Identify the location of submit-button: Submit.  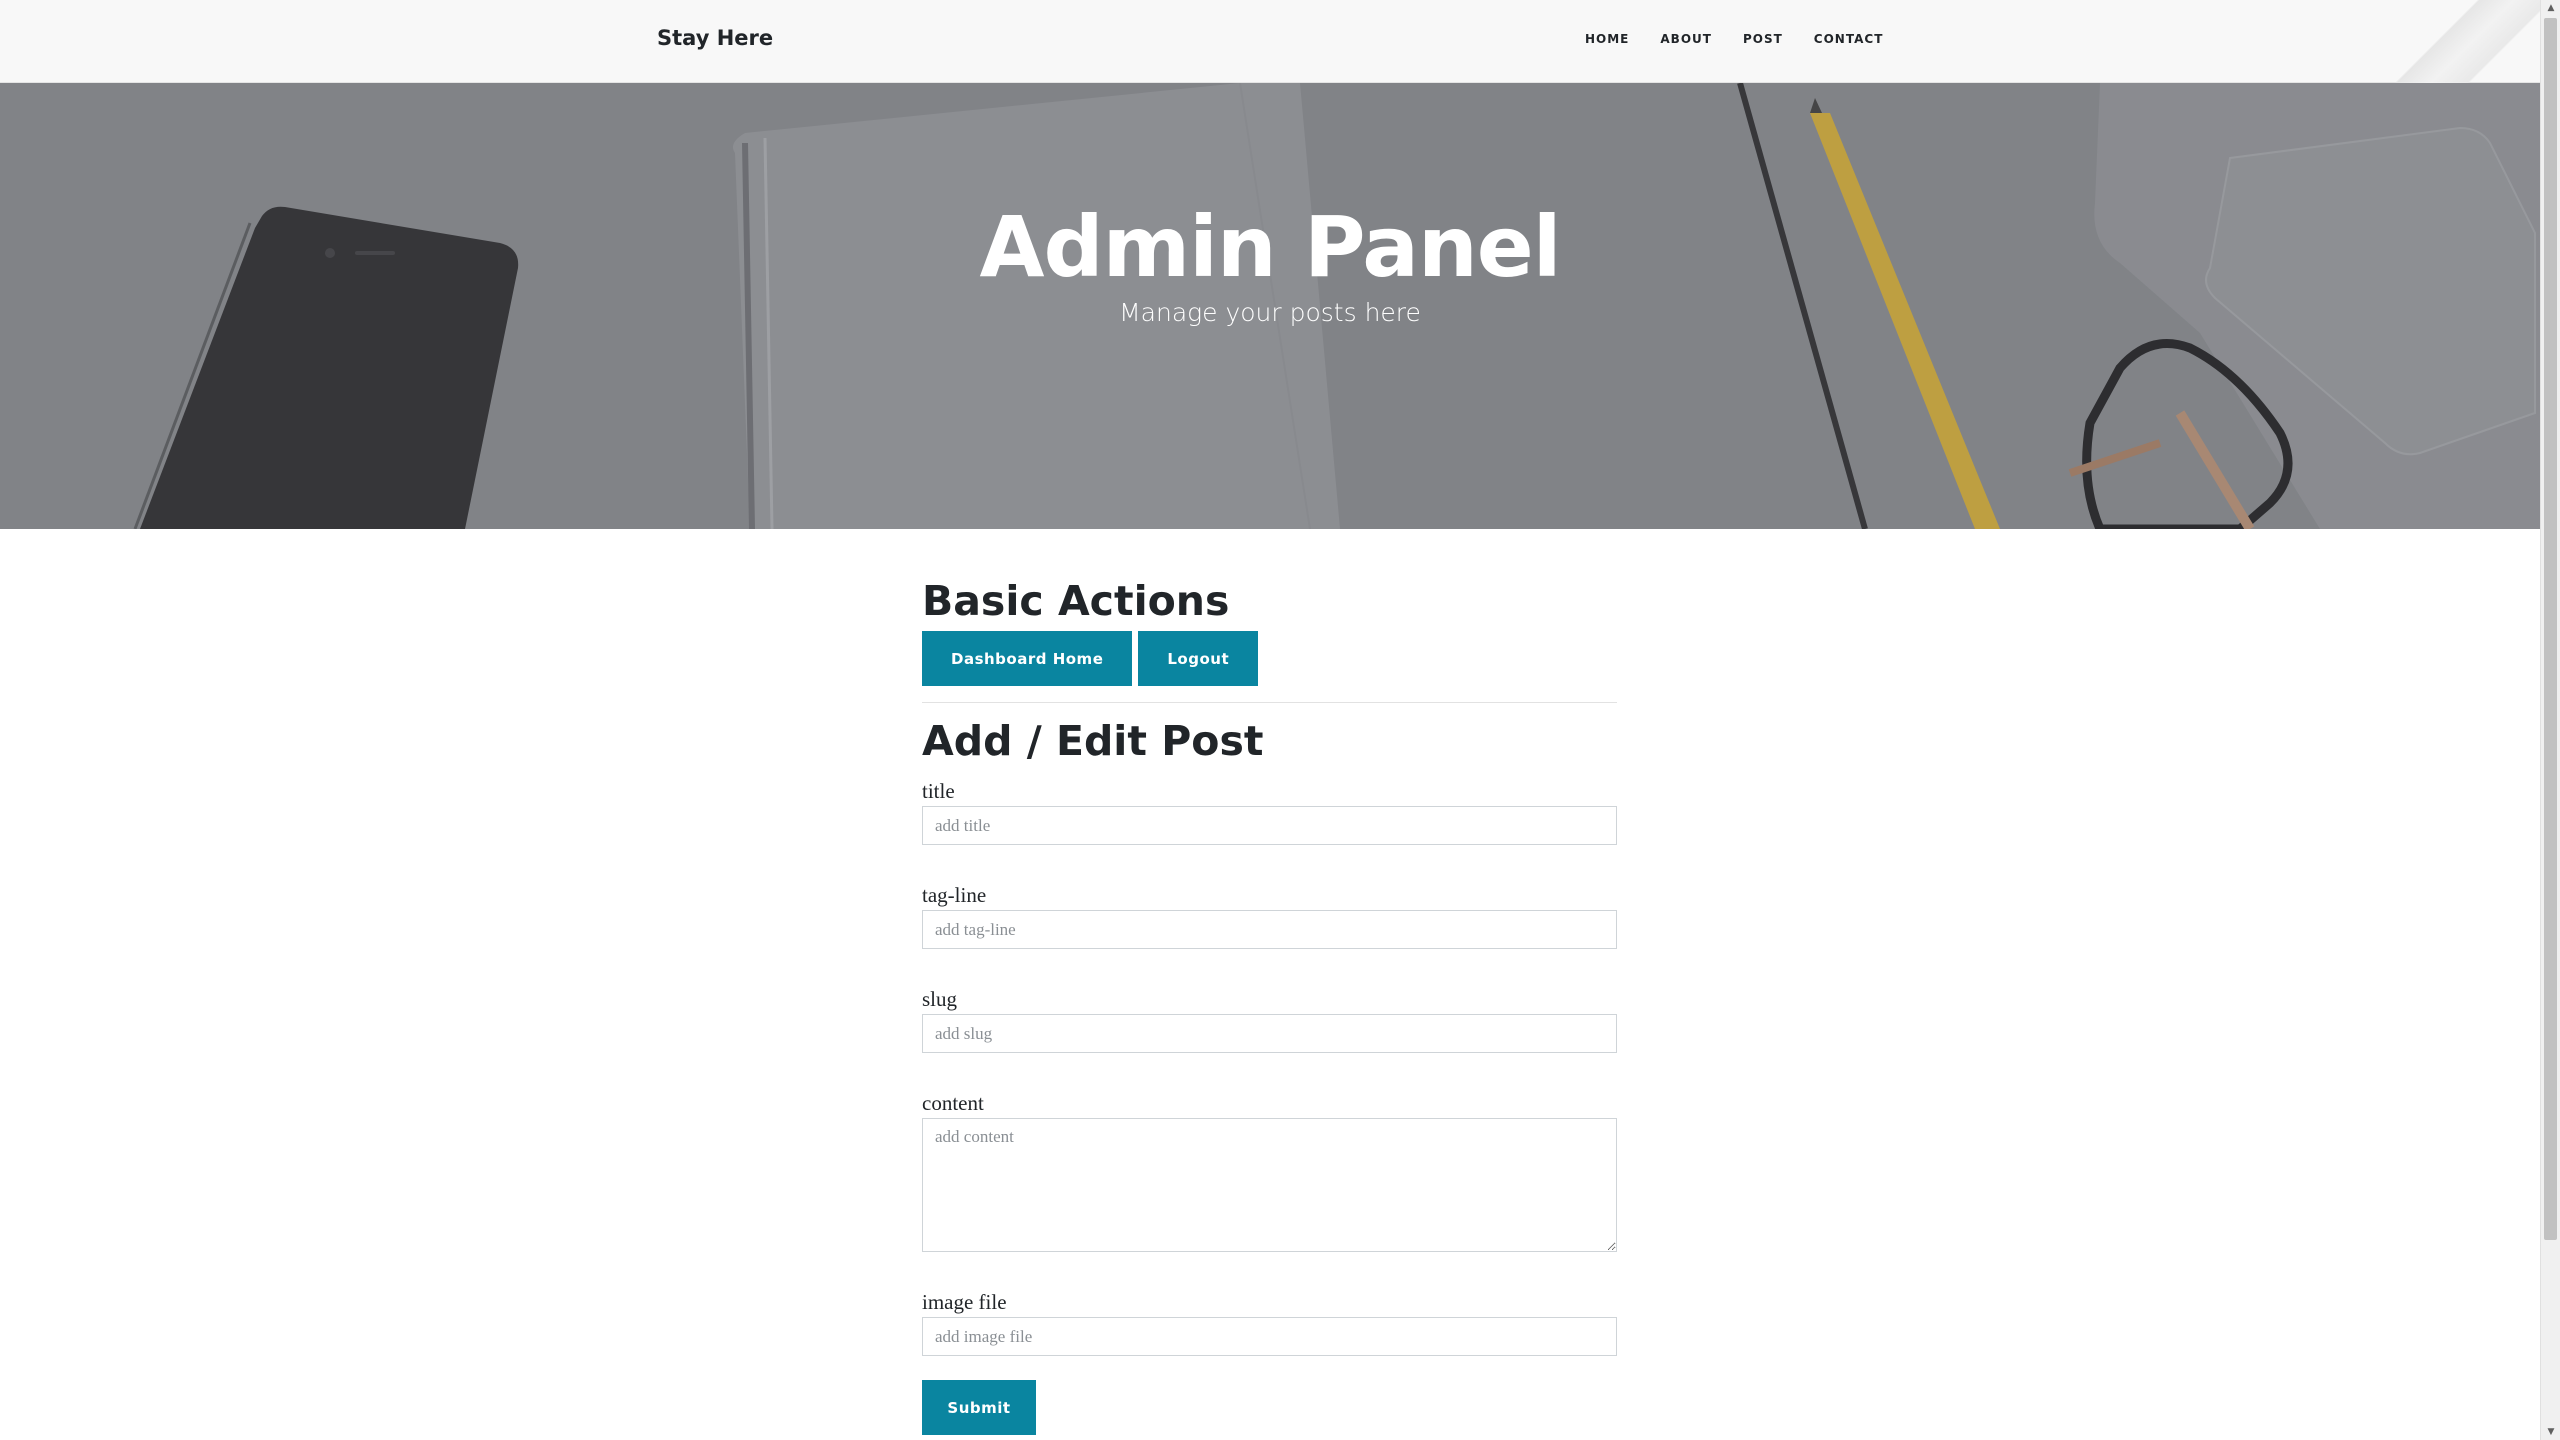
(979, 1407).